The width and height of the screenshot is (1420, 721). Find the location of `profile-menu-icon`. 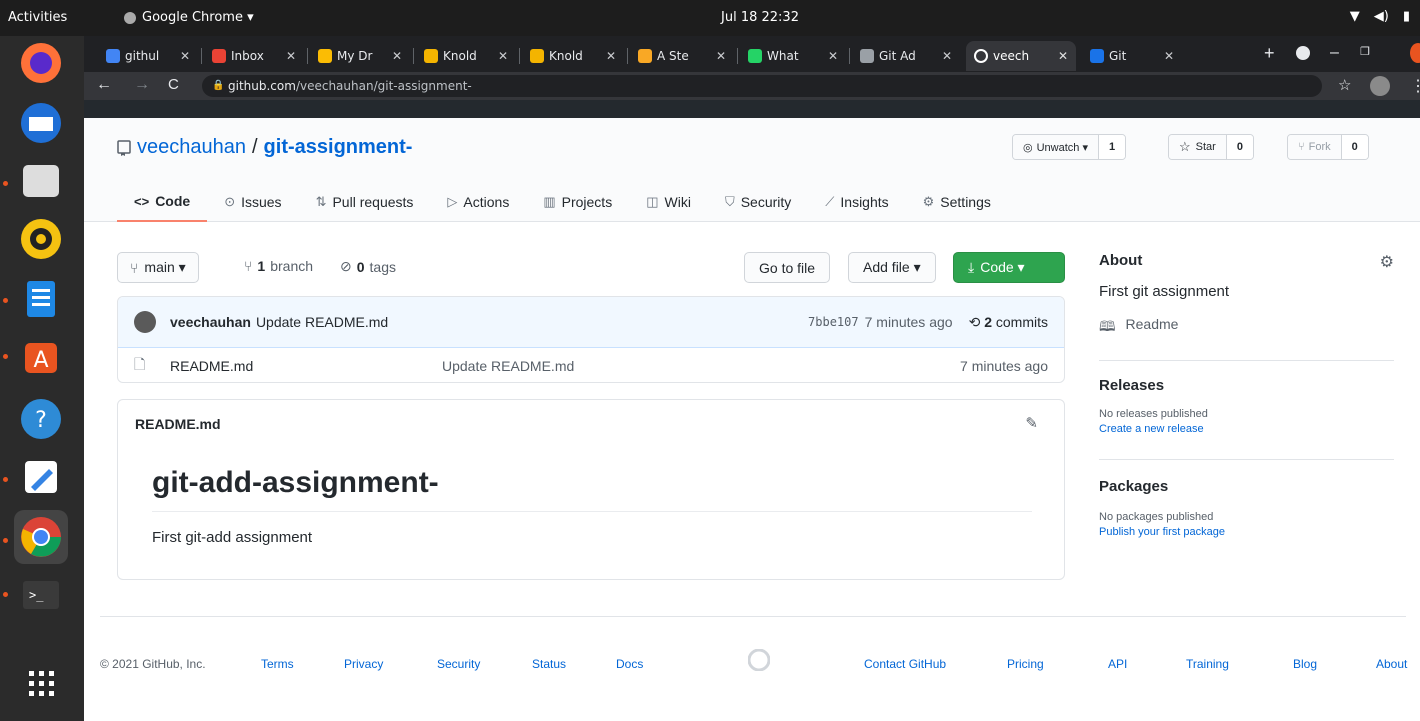

profile-menu-icon is located at coordinates (1303, 53).